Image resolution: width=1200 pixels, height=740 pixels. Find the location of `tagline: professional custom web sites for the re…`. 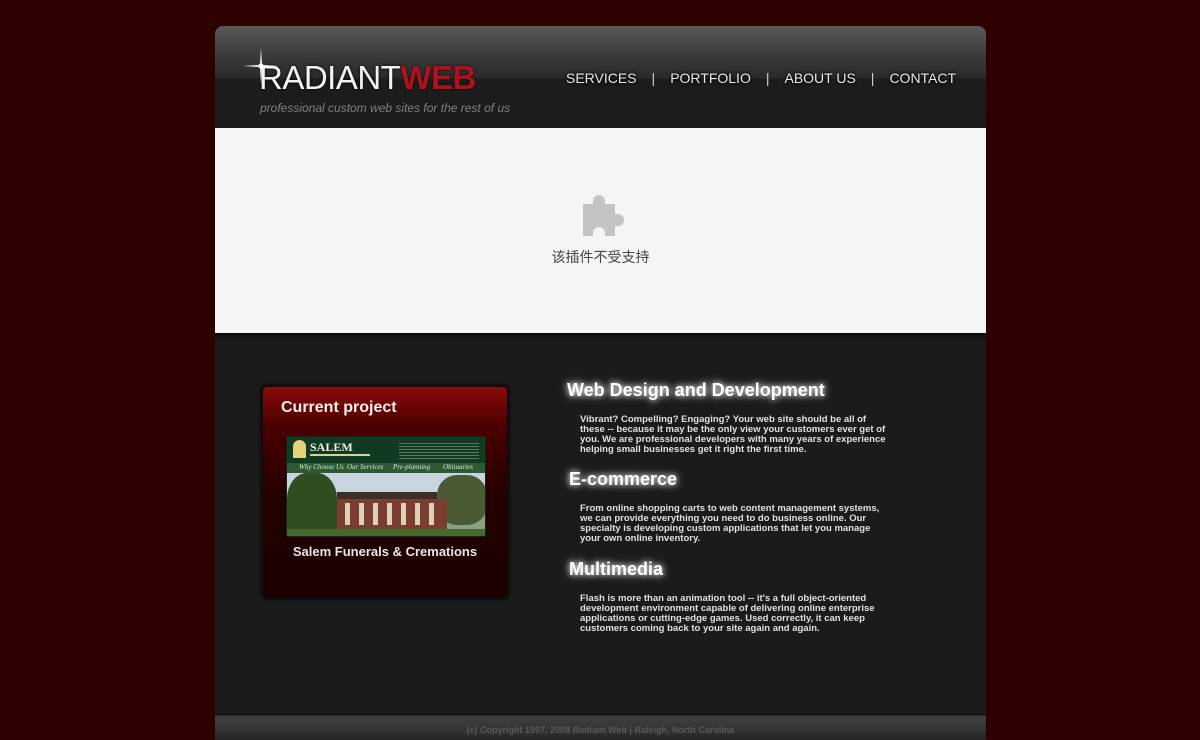

tagline: professional custom web sites for the re… is located at coordinates (385, 108).